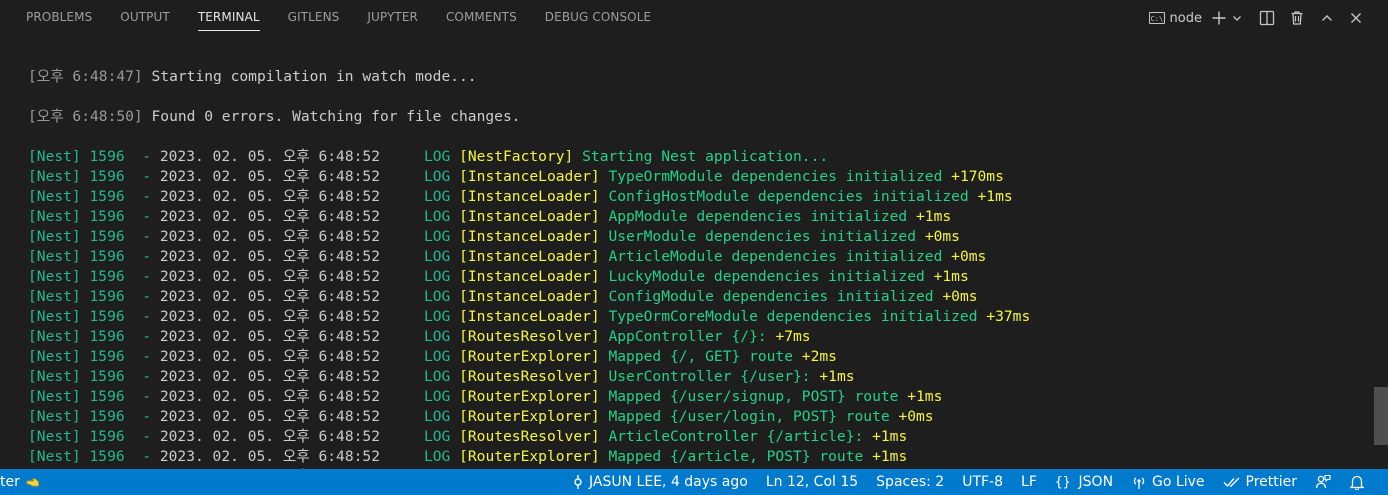  I want to click on maximize-panel-button, so click(1327, 18).